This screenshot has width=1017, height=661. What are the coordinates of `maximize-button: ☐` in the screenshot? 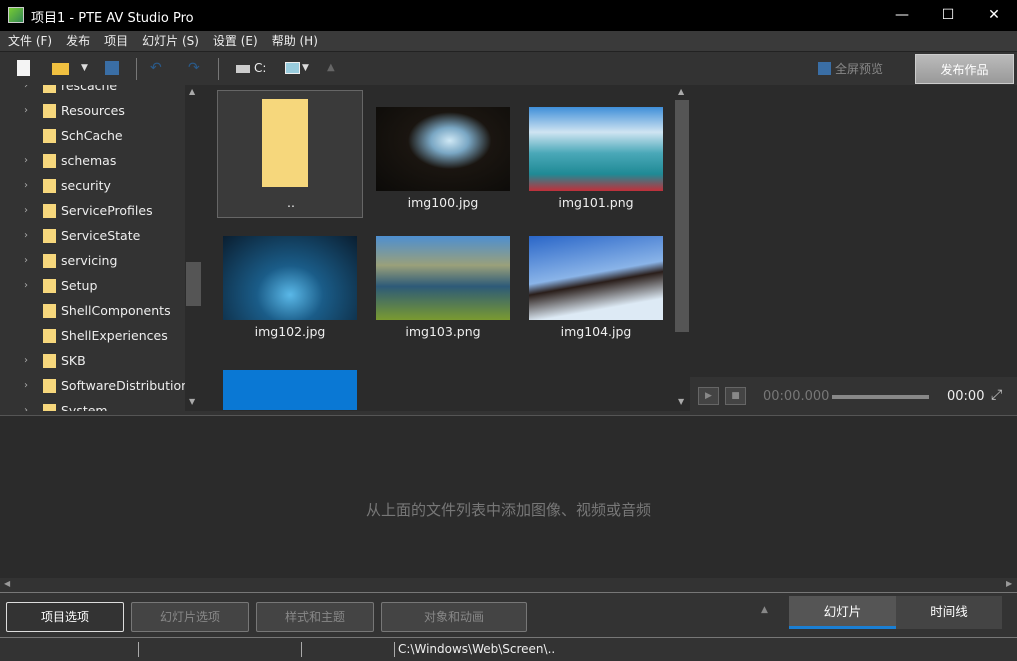 It's located at (948, 15).